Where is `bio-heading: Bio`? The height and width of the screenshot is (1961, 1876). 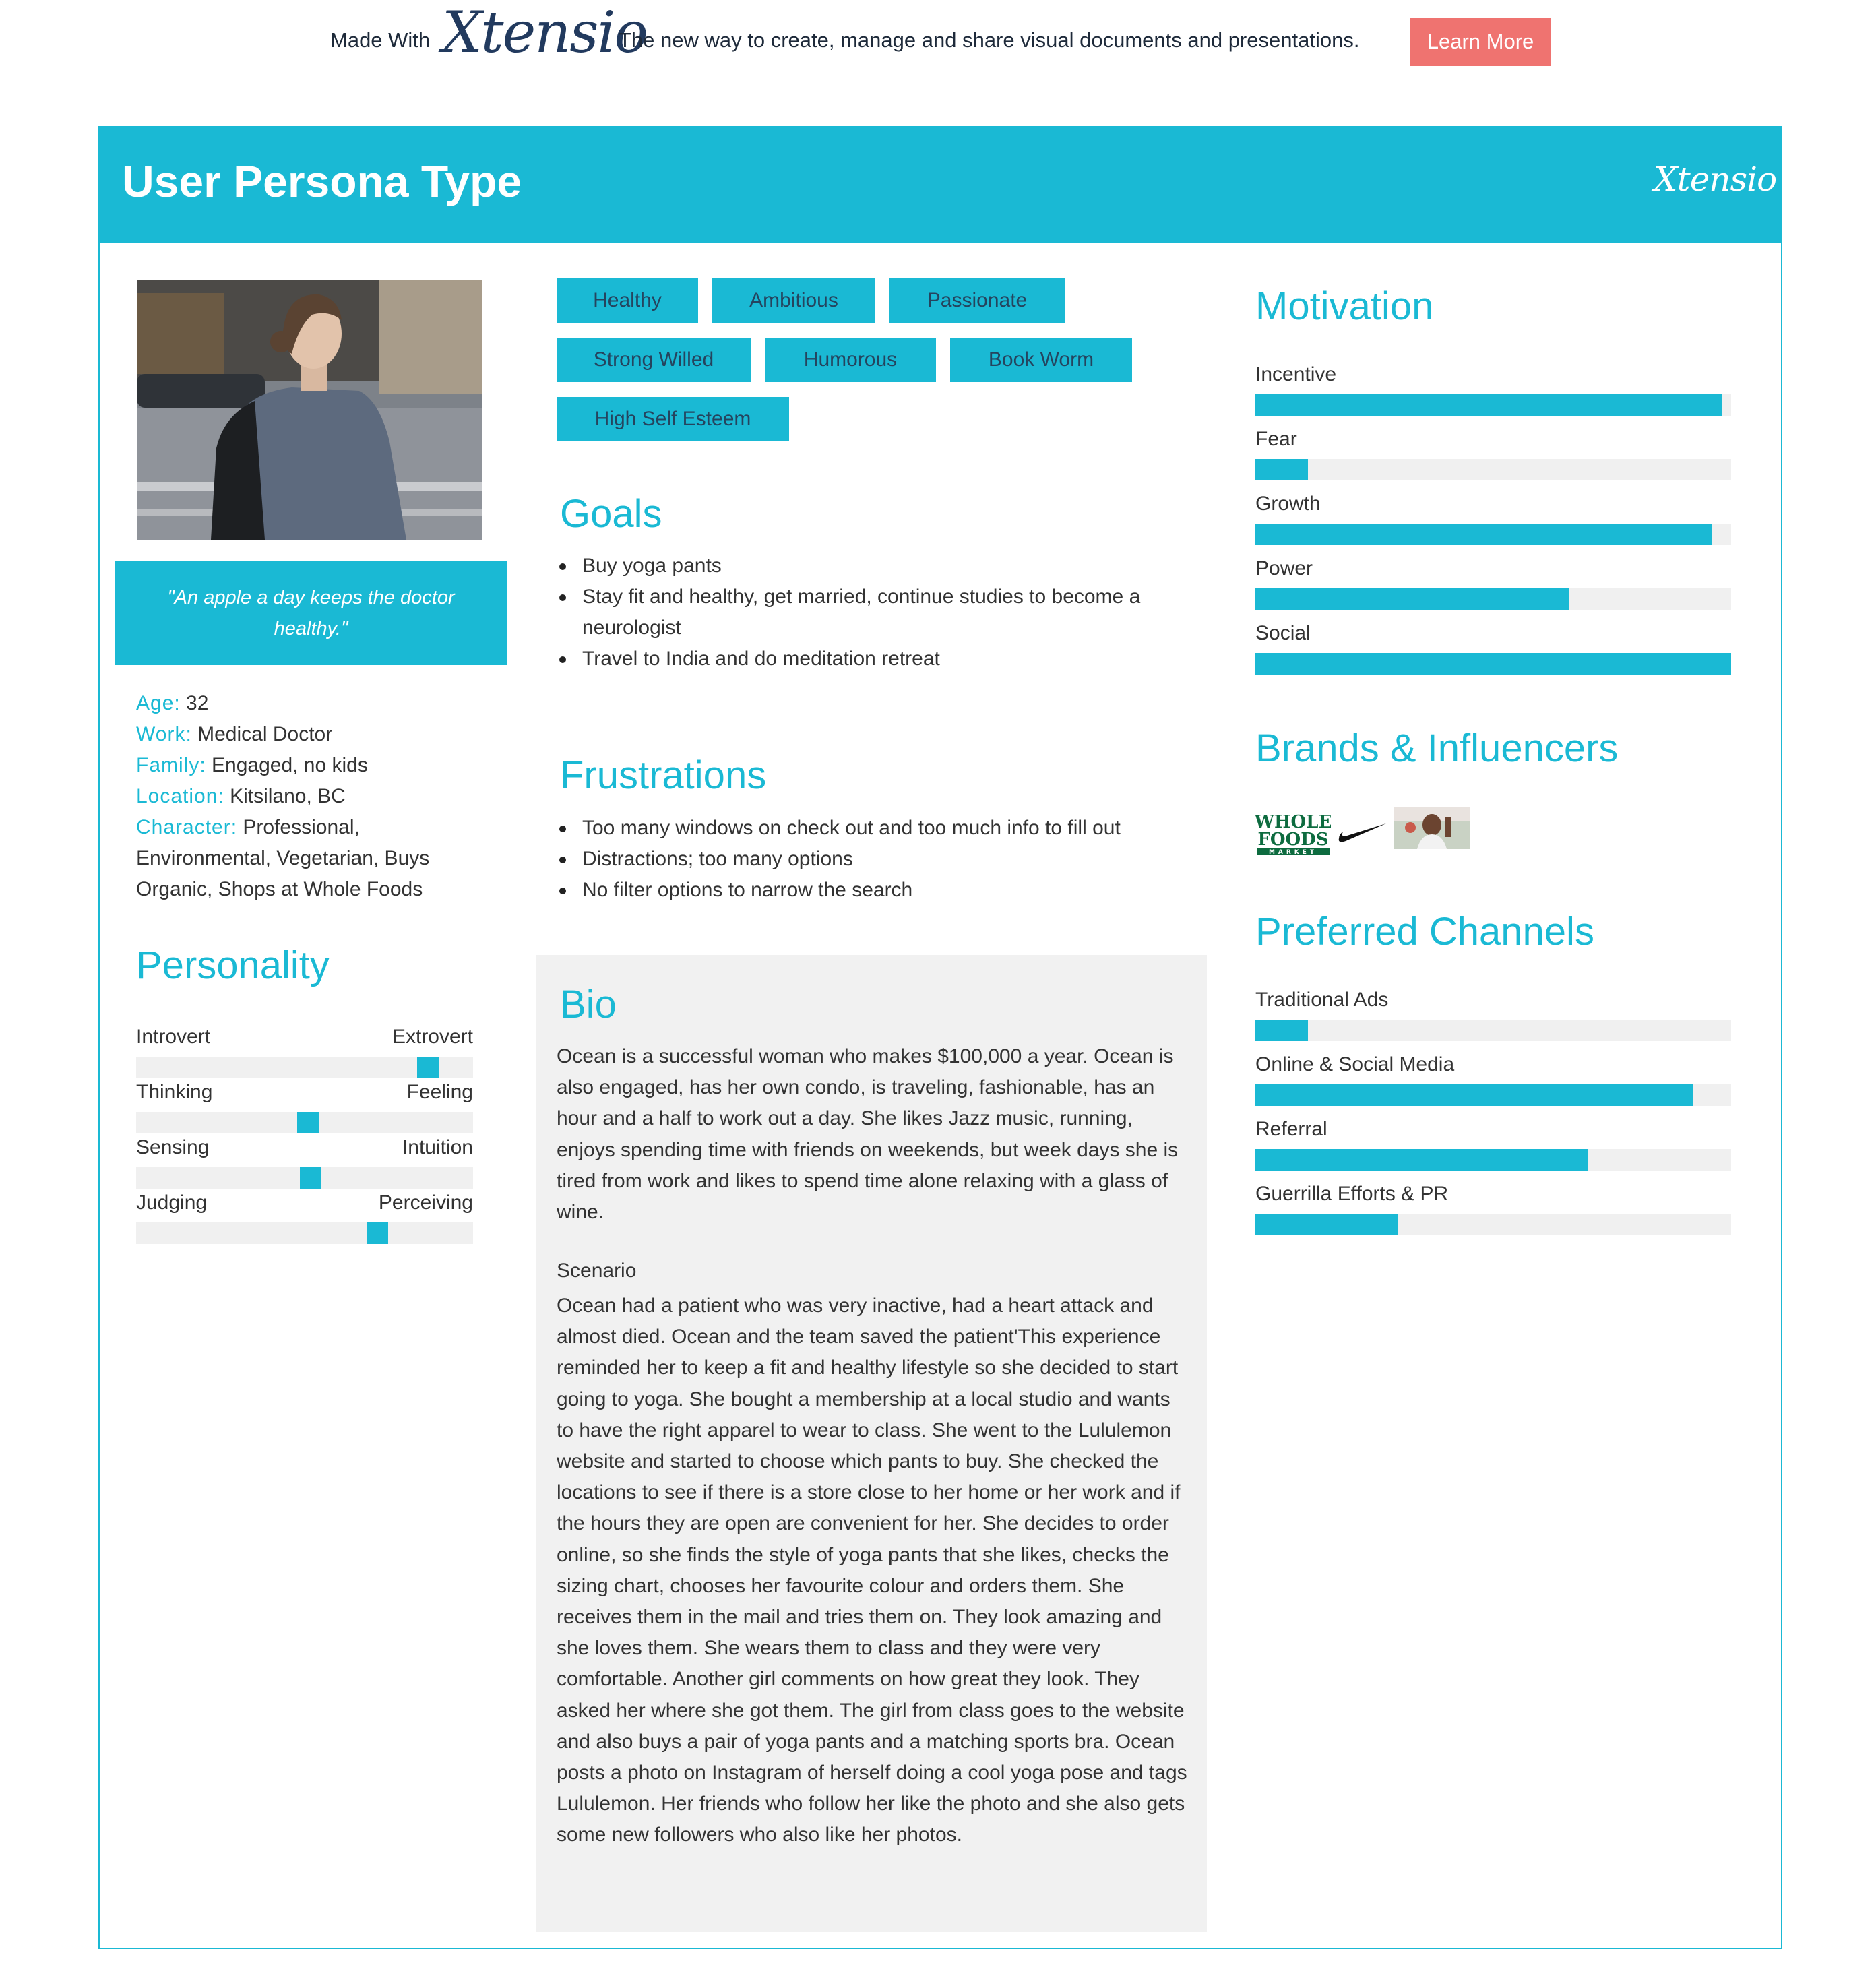
bio-heading: Bio is located at coordinates (588, 1004).